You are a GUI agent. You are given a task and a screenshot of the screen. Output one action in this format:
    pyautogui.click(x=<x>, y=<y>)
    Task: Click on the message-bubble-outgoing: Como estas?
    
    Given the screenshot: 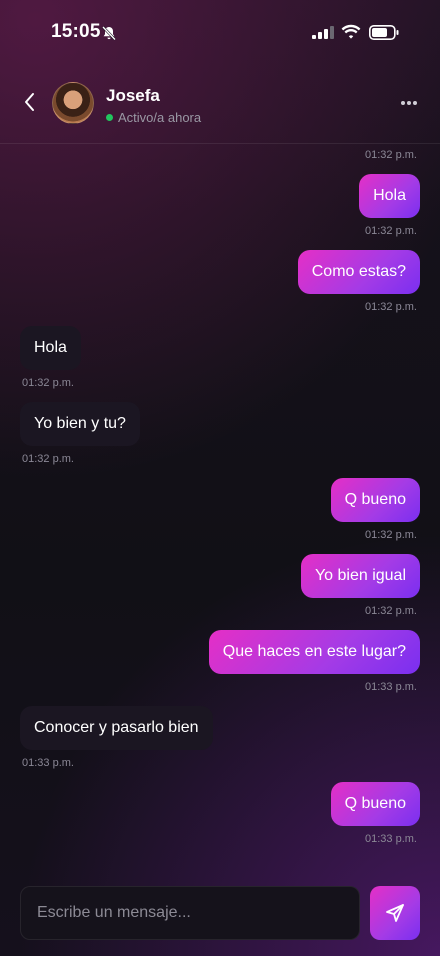 What is the action you would take?
    pyautogui.click(x=358, y=272)
    